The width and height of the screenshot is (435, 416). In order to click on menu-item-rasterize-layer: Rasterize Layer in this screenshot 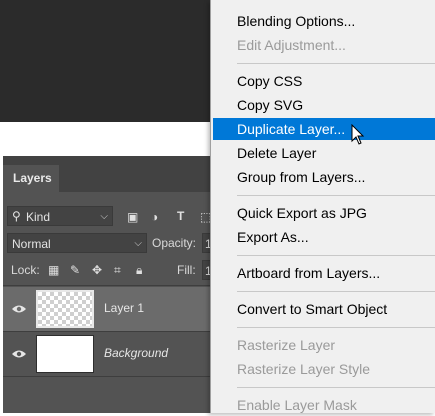, I will do `click(286, 345)`.